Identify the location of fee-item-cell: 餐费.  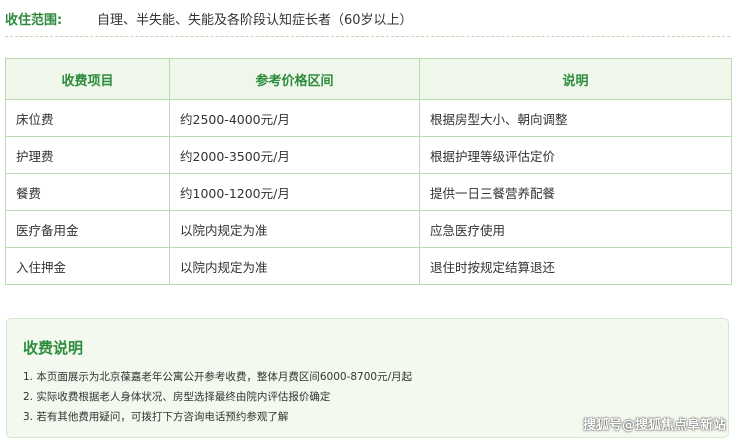
(87, 192).